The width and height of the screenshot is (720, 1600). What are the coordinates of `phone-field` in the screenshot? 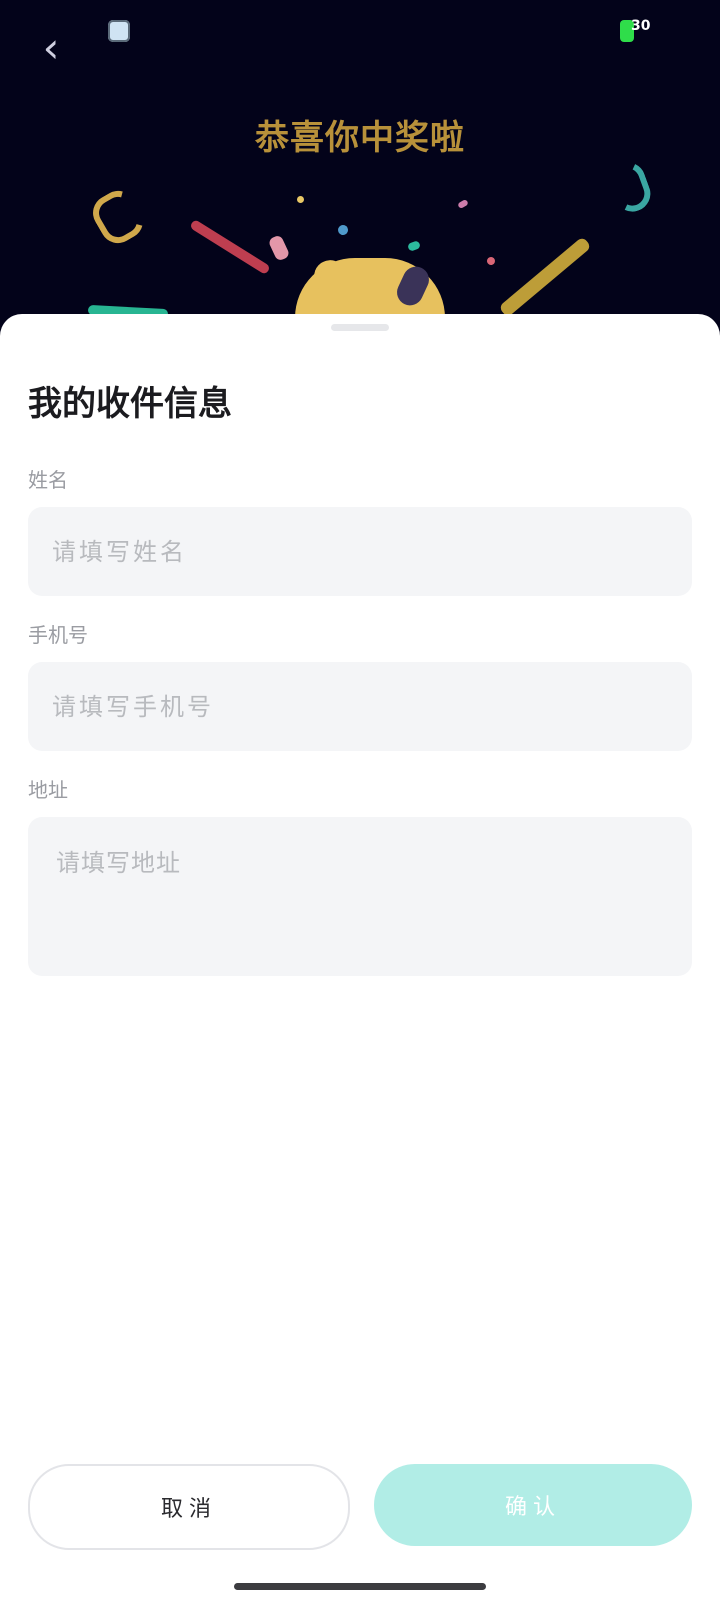 It's located at (360, 706).